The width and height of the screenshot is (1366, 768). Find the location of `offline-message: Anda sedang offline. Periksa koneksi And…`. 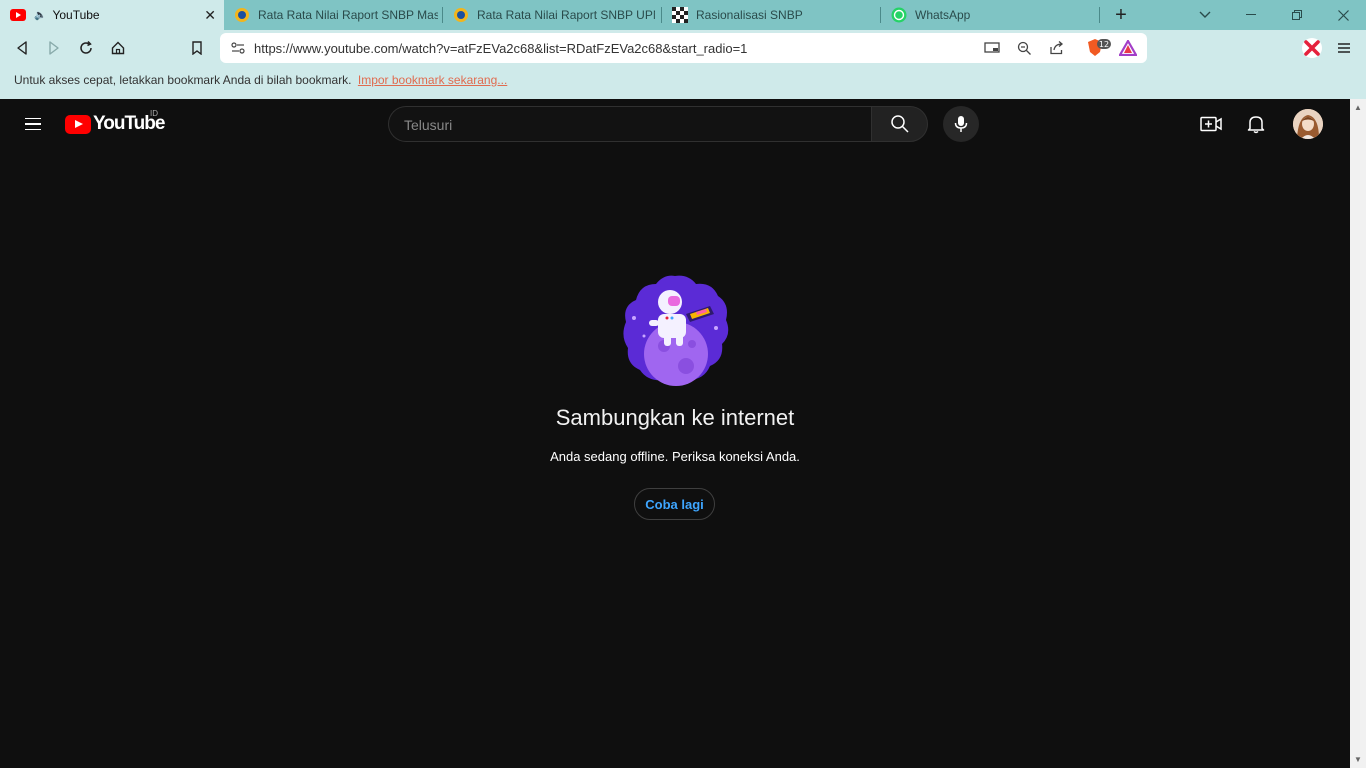

offline-message: Anda sedang offline. Periksa koneksi And… is located at coordinates (675, 456).